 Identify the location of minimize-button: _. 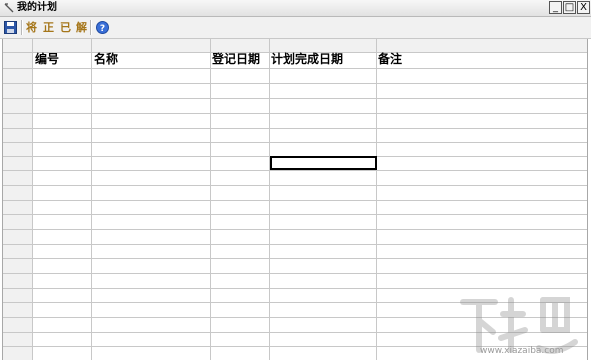
(555, 7).